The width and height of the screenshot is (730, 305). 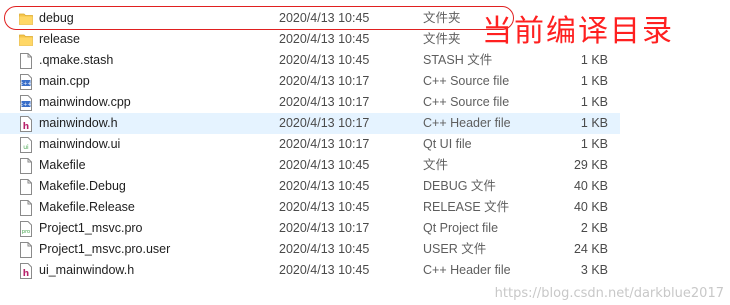 What do you see at coordinates (458, 60) in the screenshot?
I see `file-type: STASH 文件` at bounding box center [458, 60].